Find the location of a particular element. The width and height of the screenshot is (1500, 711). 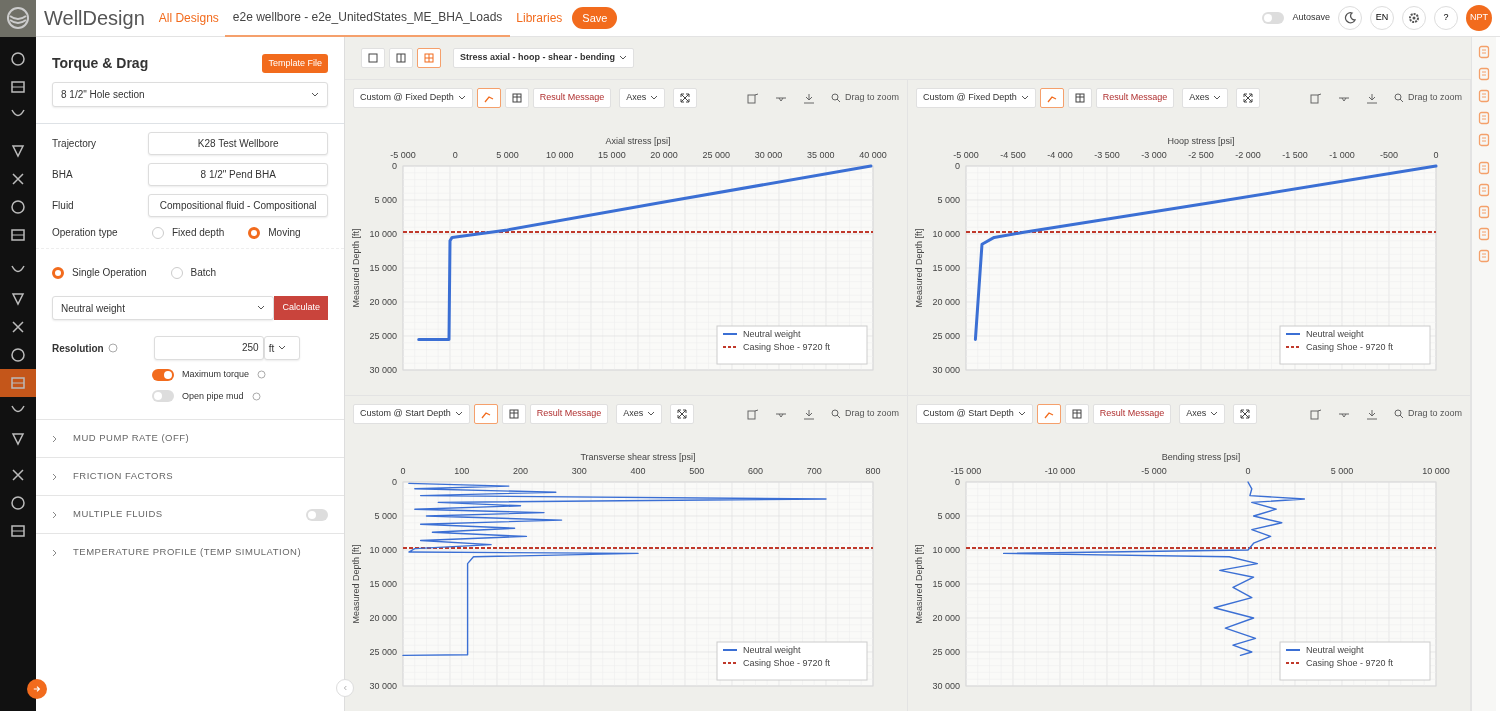

select-field: 8 1/2" Pend BHA is located at coordinates (238, 174).